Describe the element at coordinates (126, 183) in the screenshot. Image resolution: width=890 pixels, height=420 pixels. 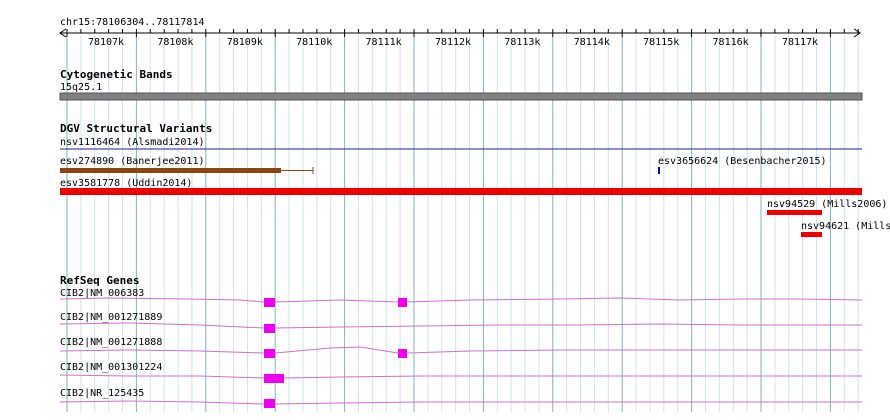
I see `feature-label: esv3581778 (Uddin2014)` at that location.